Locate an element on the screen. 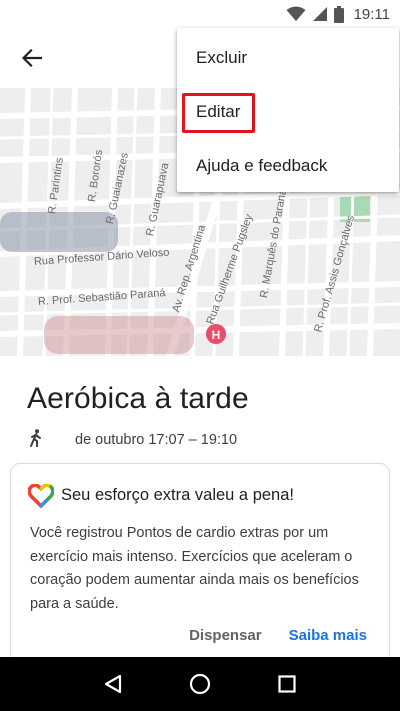 This screenshot has width=400, height=711. nav-recents-button is located at coordinates (287, 684).